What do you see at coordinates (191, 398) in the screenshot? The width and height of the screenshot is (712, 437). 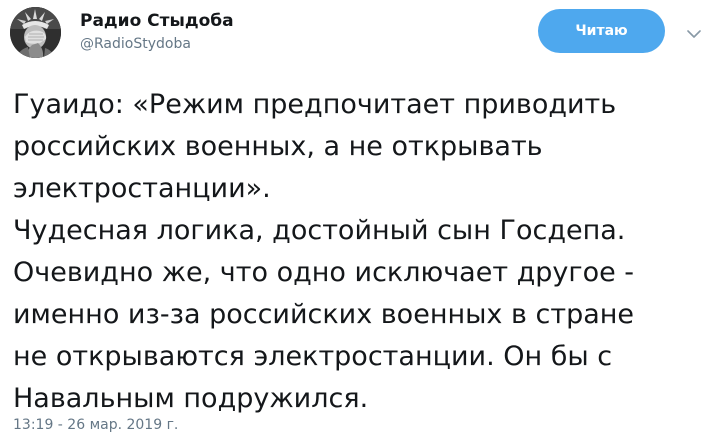 I see `tweet-text-line: Навальным подружился.` at bounding box center [191, 398].